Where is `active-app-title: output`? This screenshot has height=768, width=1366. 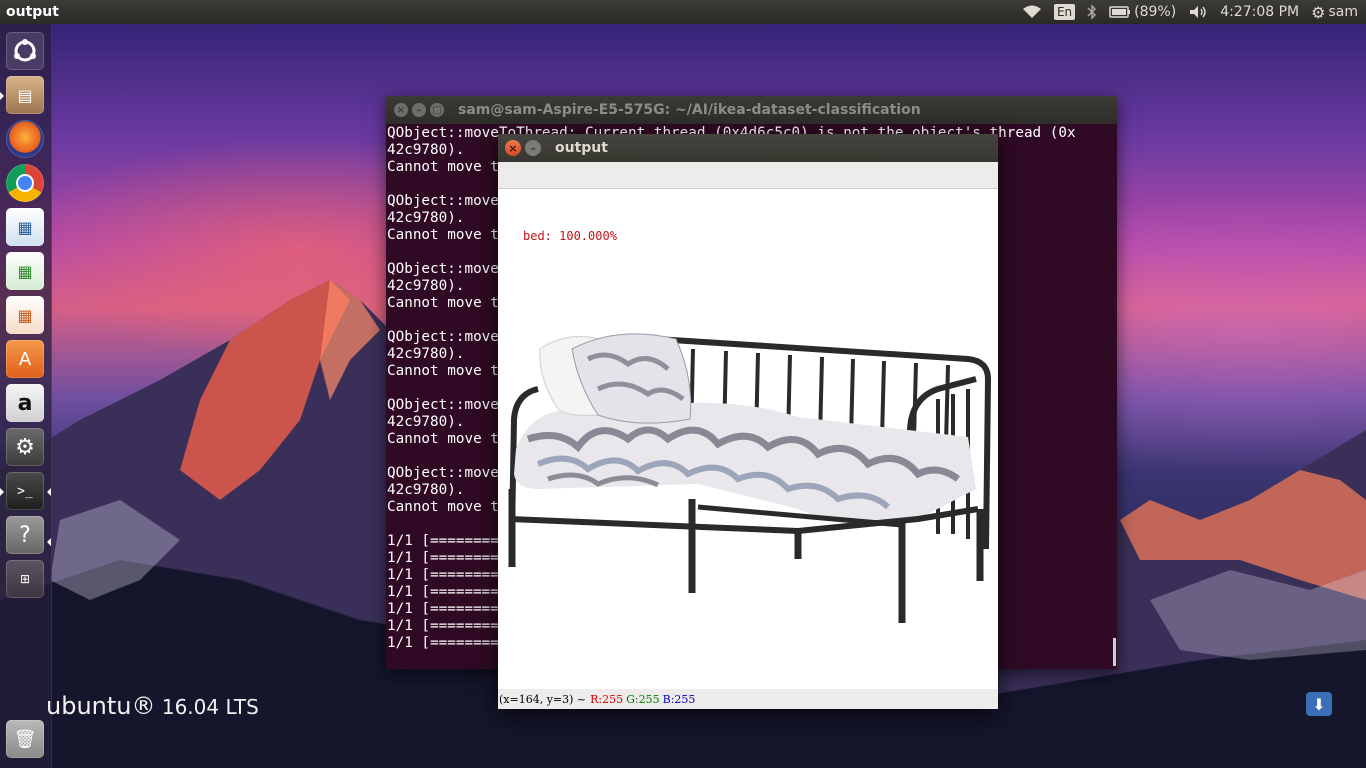
active-app-title: output is located at coordinates (32, 12).